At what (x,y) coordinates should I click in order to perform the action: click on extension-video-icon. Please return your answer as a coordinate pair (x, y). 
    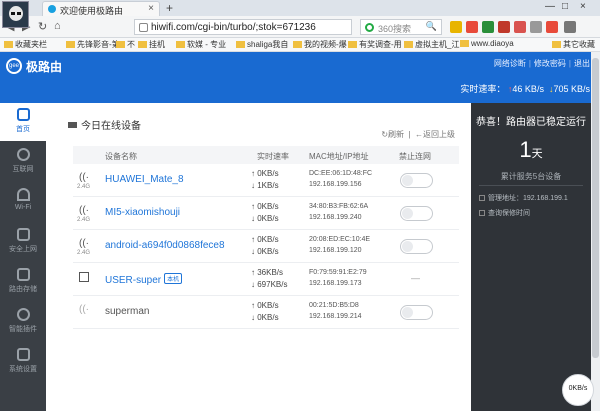
    Looking at the image, I should click on (504, 27).